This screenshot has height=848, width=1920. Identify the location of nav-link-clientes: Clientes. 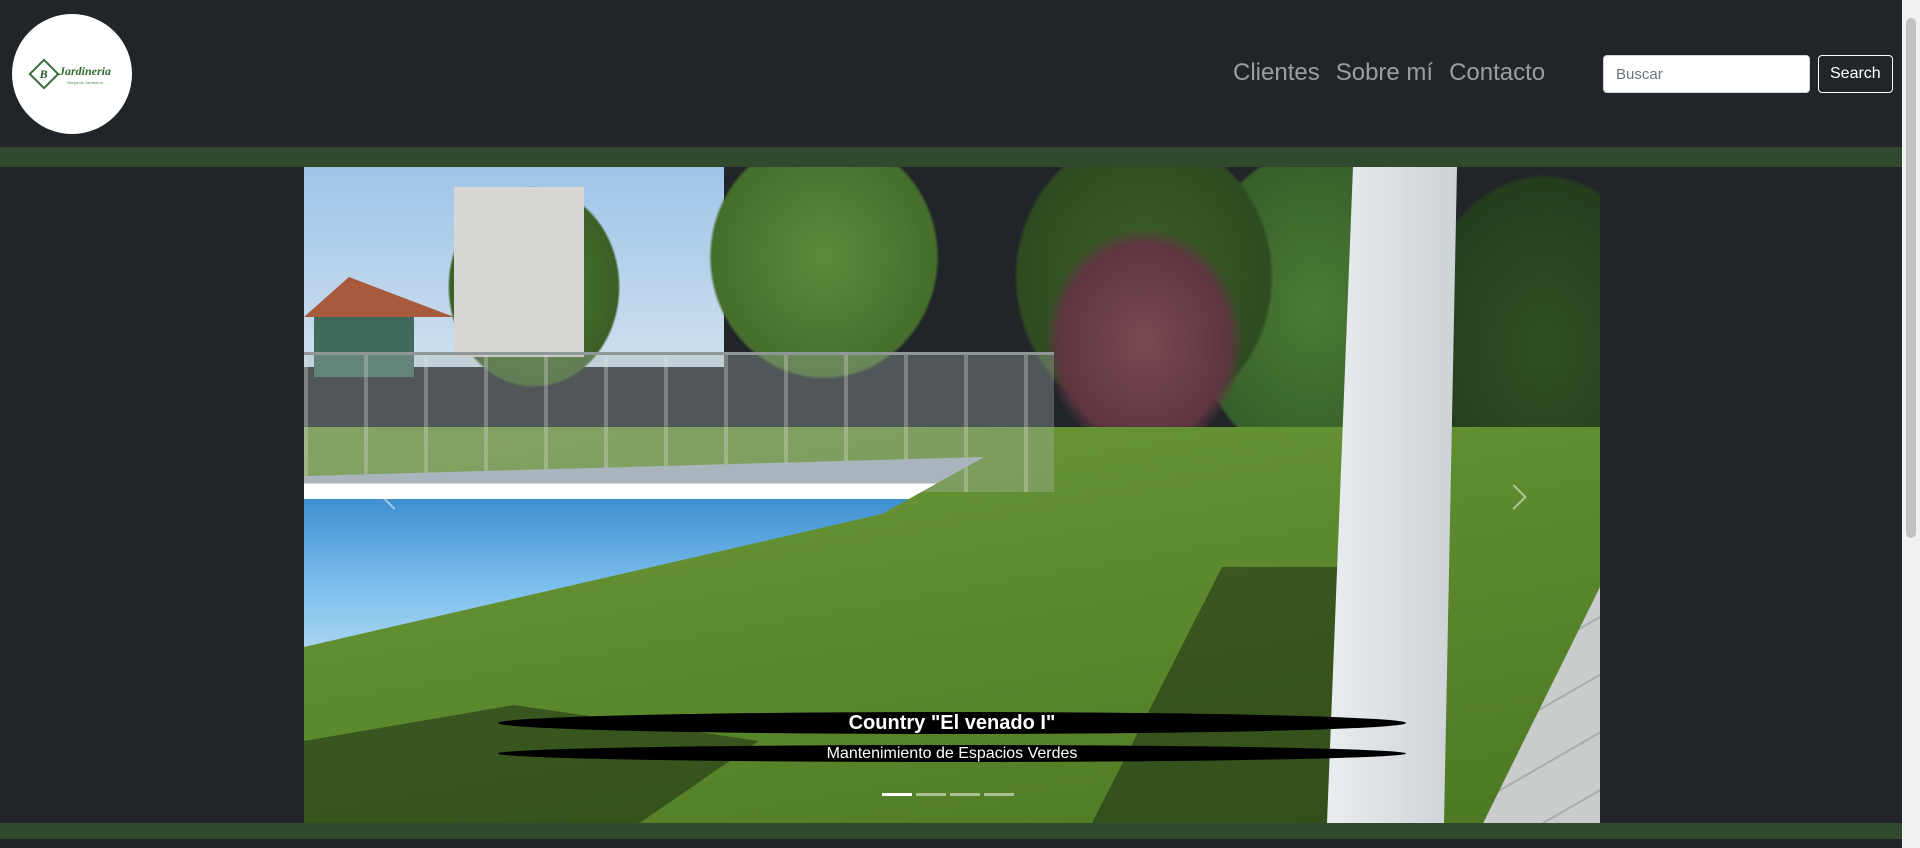
(1276, 73).